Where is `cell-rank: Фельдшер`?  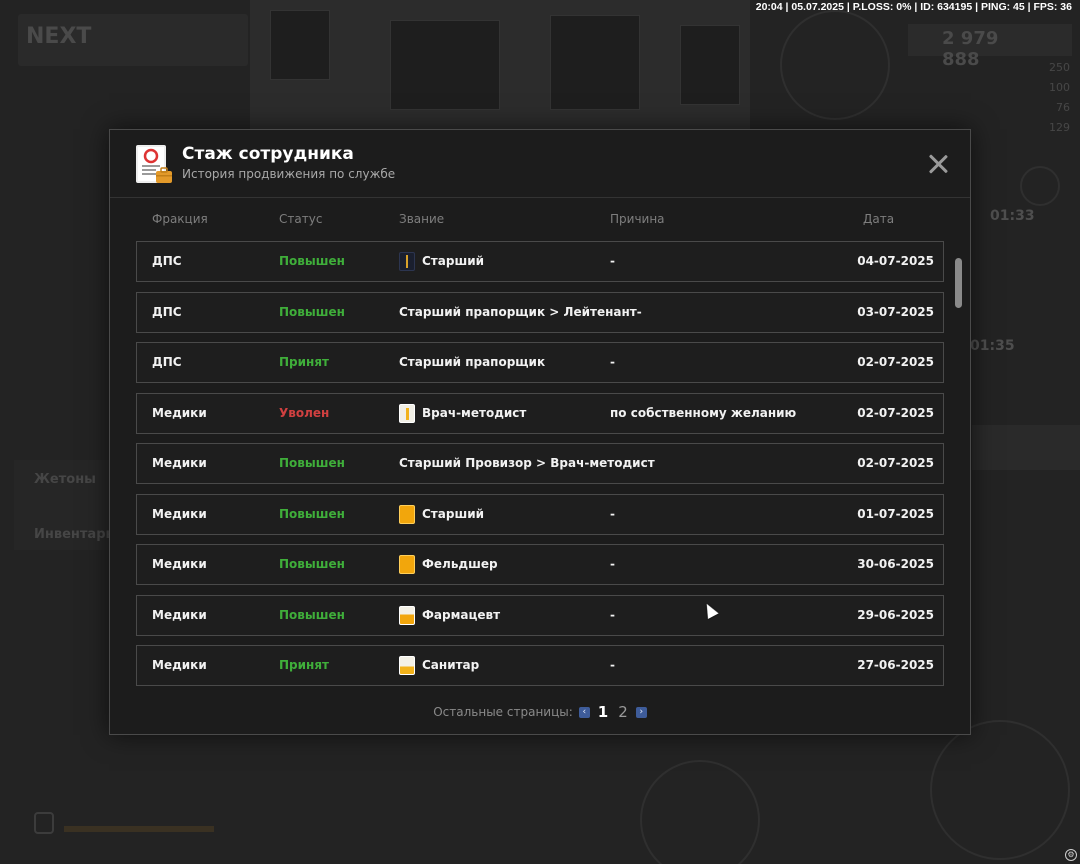 cell-rank: Фельдшер is located at coordinates (448, 564).